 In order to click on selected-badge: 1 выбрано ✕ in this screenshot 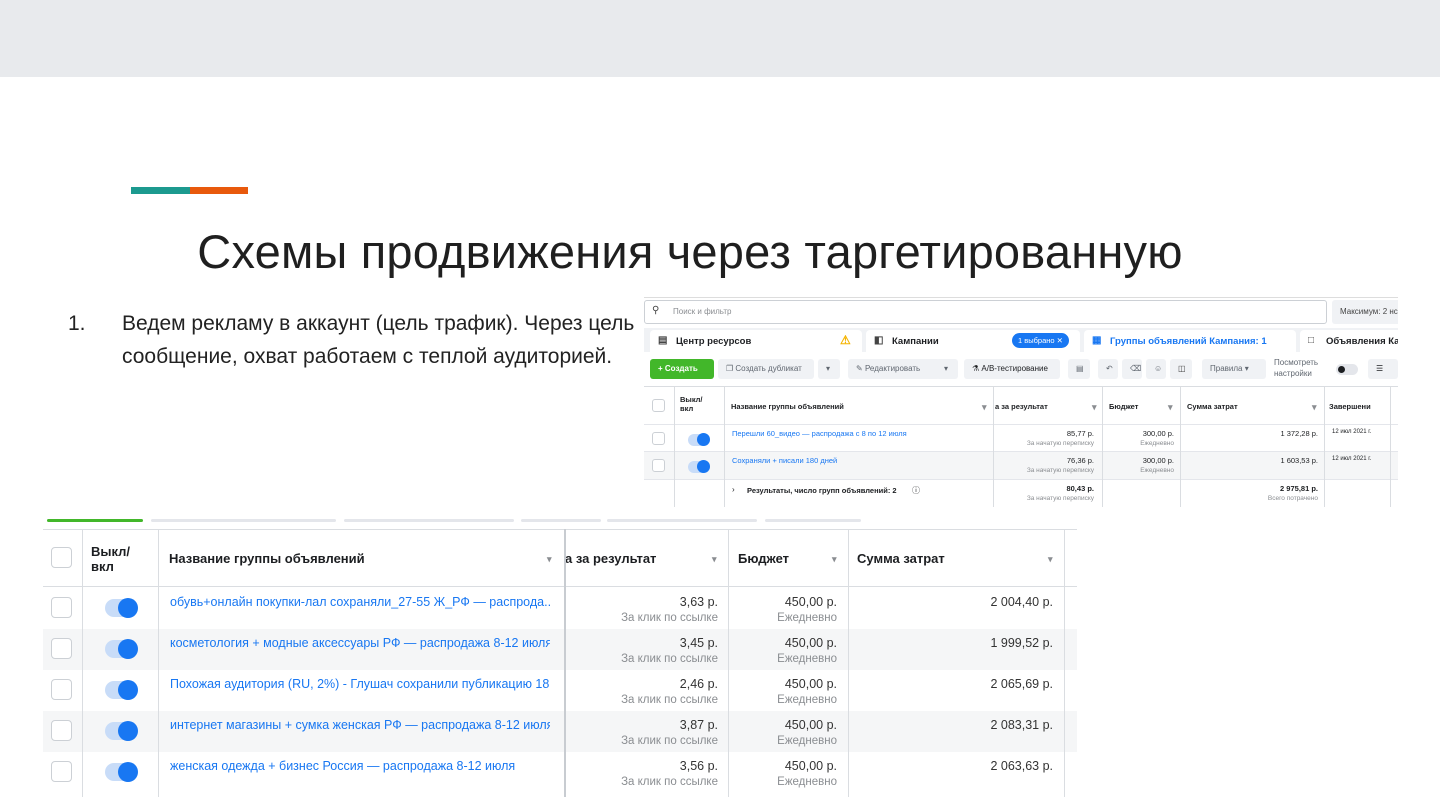, I will do `click(1040, 340)`.